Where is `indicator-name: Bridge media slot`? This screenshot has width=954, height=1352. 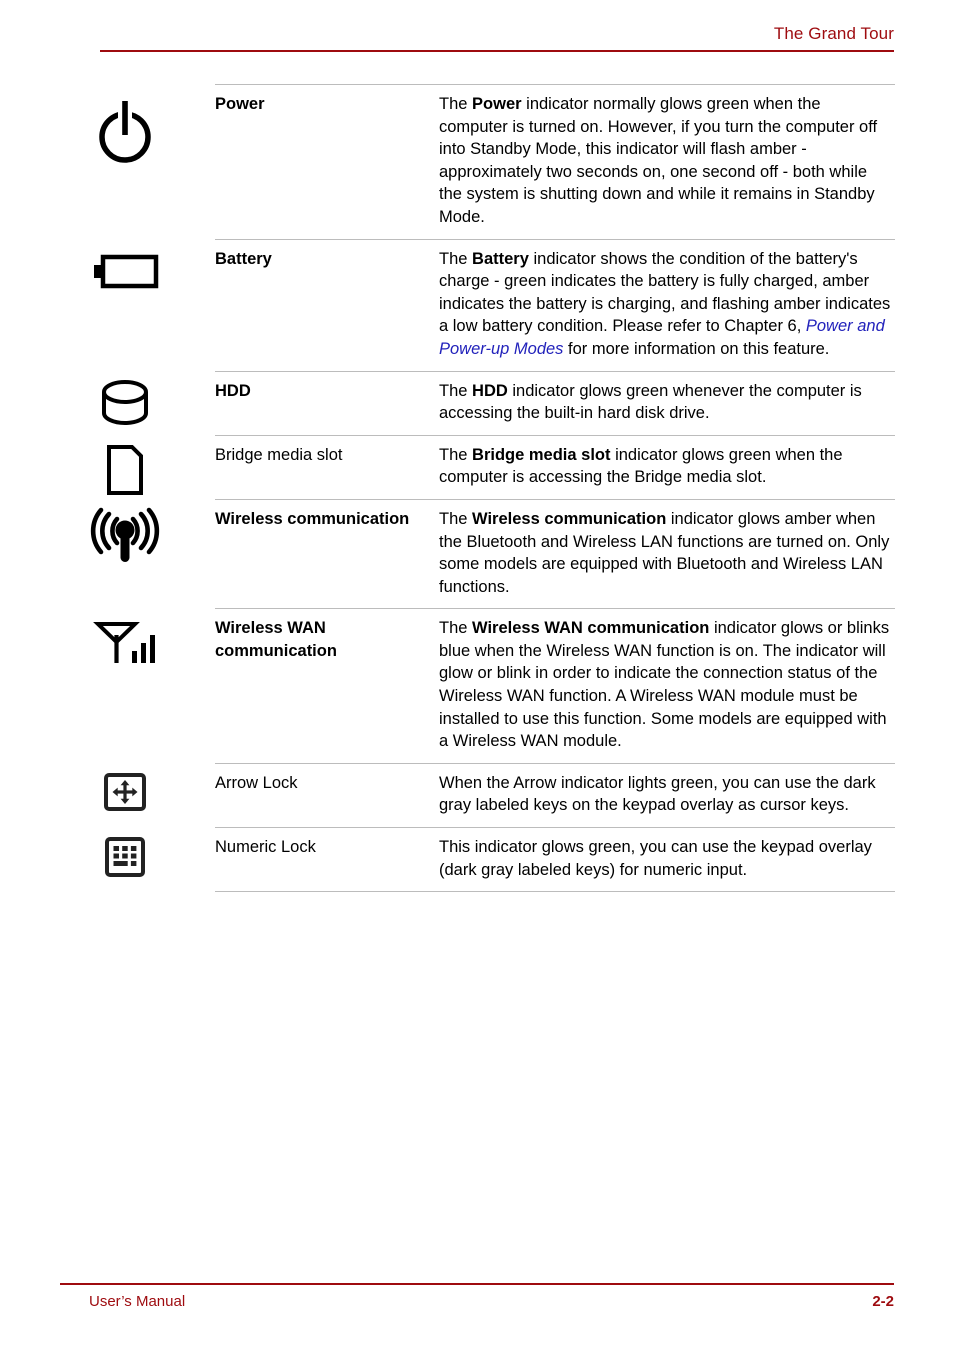
indicator-name: Bridge media slot is located at coordinates (279, 454).